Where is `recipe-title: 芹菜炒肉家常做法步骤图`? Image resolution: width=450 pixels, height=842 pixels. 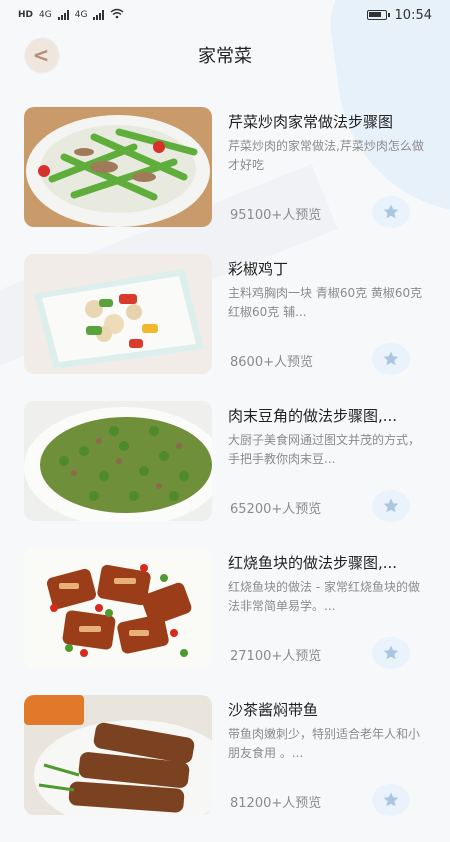
recipe-title: 芹菜炒肉家常做法步骤图 is located at coordinates (311, 122).